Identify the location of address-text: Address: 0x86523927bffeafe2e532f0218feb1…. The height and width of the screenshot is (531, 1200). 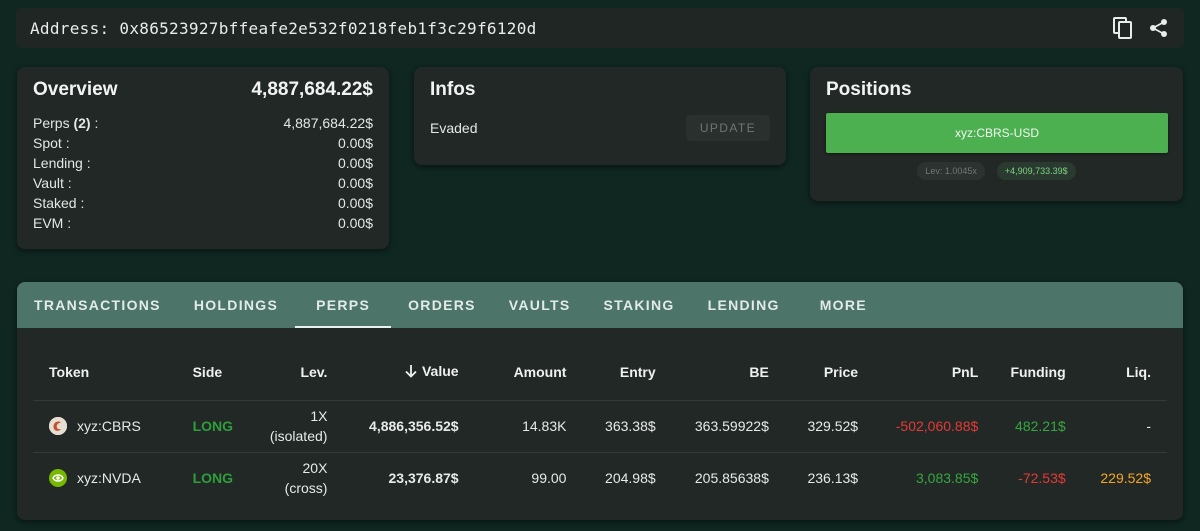
(283, 28).